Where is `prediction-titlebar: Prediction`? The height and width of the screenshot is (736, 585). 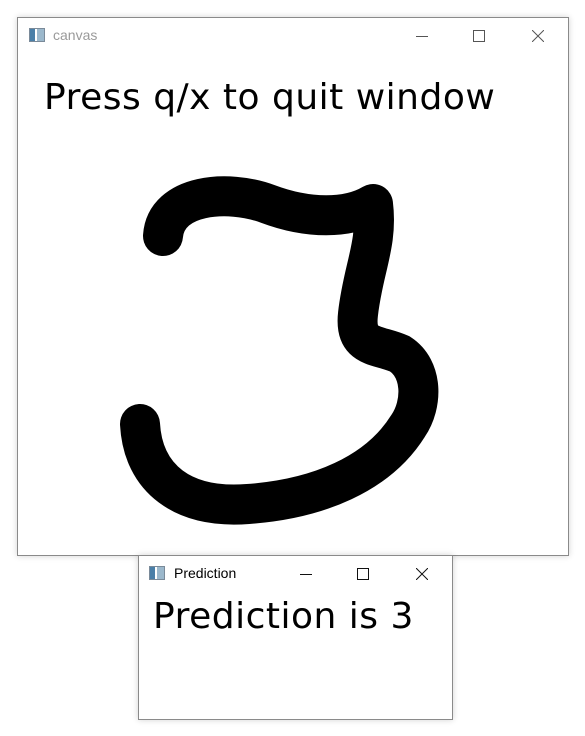 prediction-titlebar: Prediction is located at coordinates (295, 574).